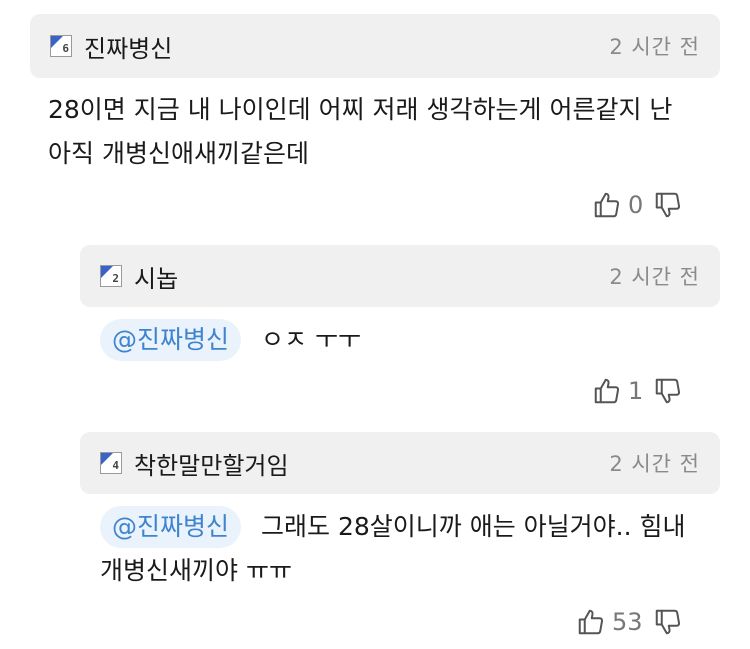 The width and height of the screenshot is (750, 649). I want to click on author-name: 시놉, so click(156, 276).